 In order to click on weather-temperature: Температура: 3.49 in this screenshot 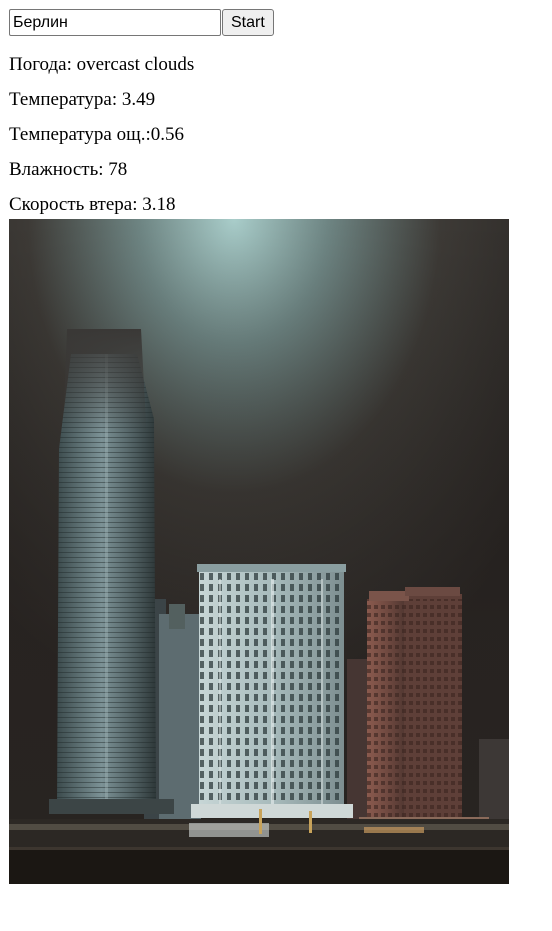, I will do `click(101, 99)`.